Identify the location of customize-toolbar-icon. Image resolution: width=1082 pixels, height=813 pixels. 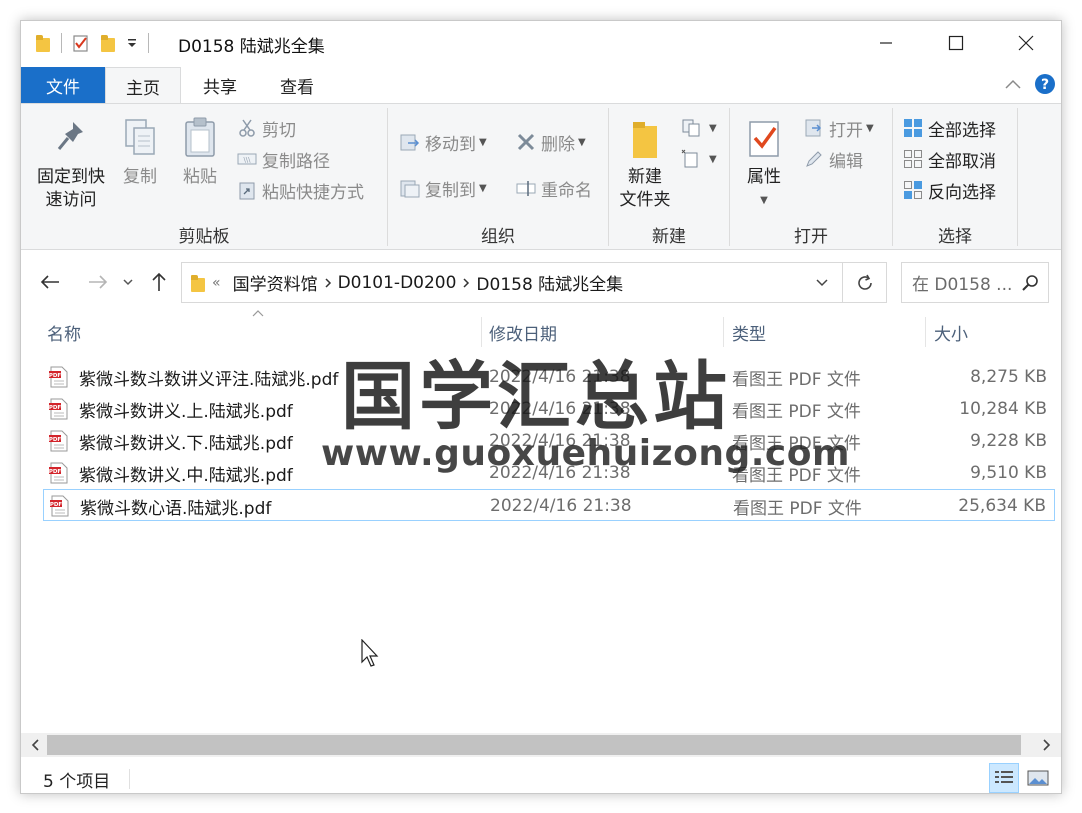
(132, 43).